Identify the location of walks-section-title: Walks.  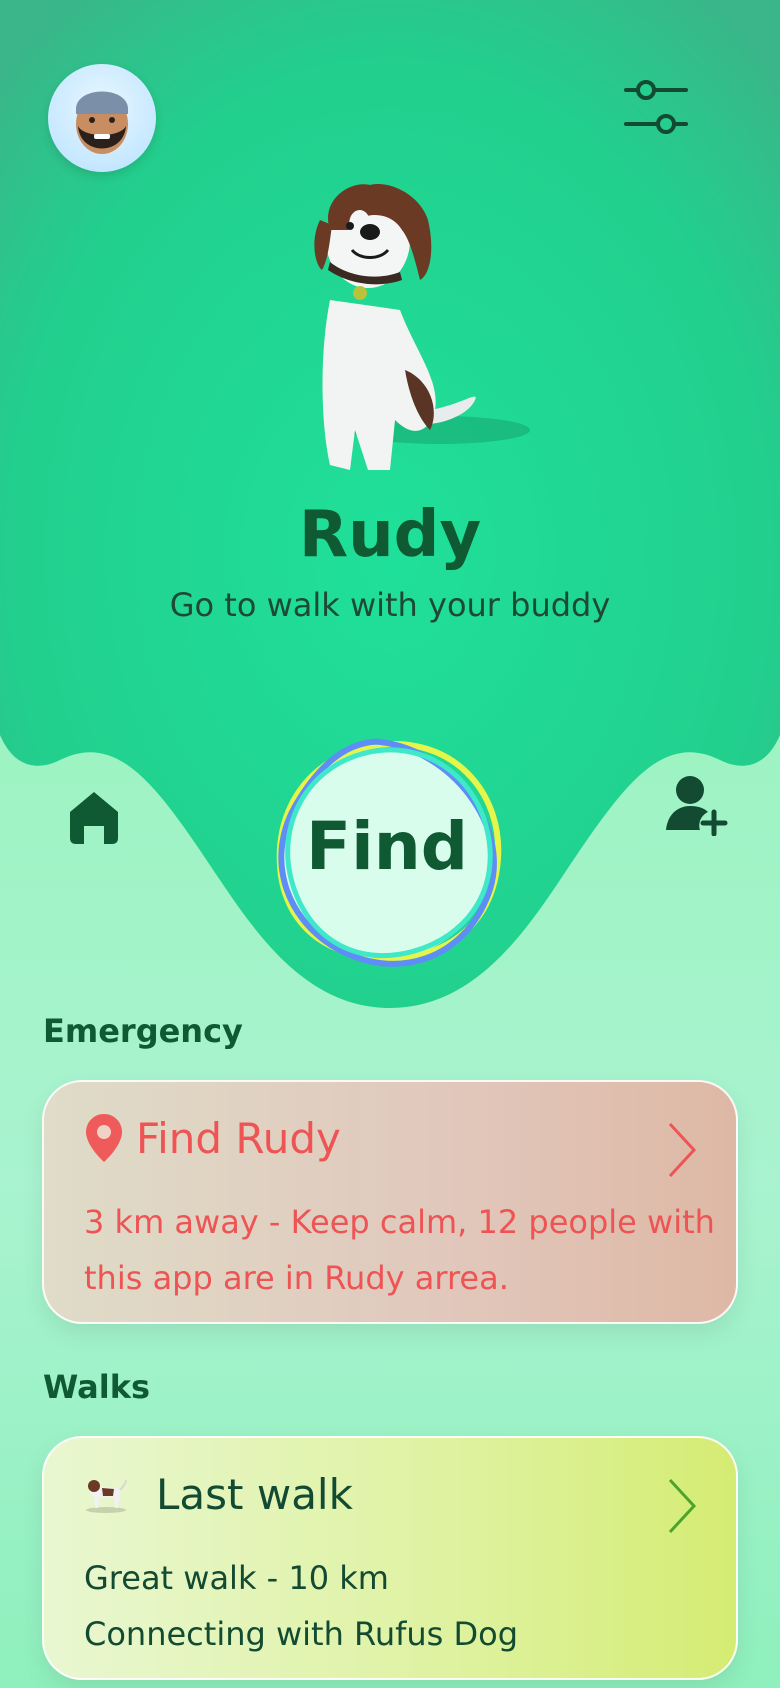
(97, 1387).